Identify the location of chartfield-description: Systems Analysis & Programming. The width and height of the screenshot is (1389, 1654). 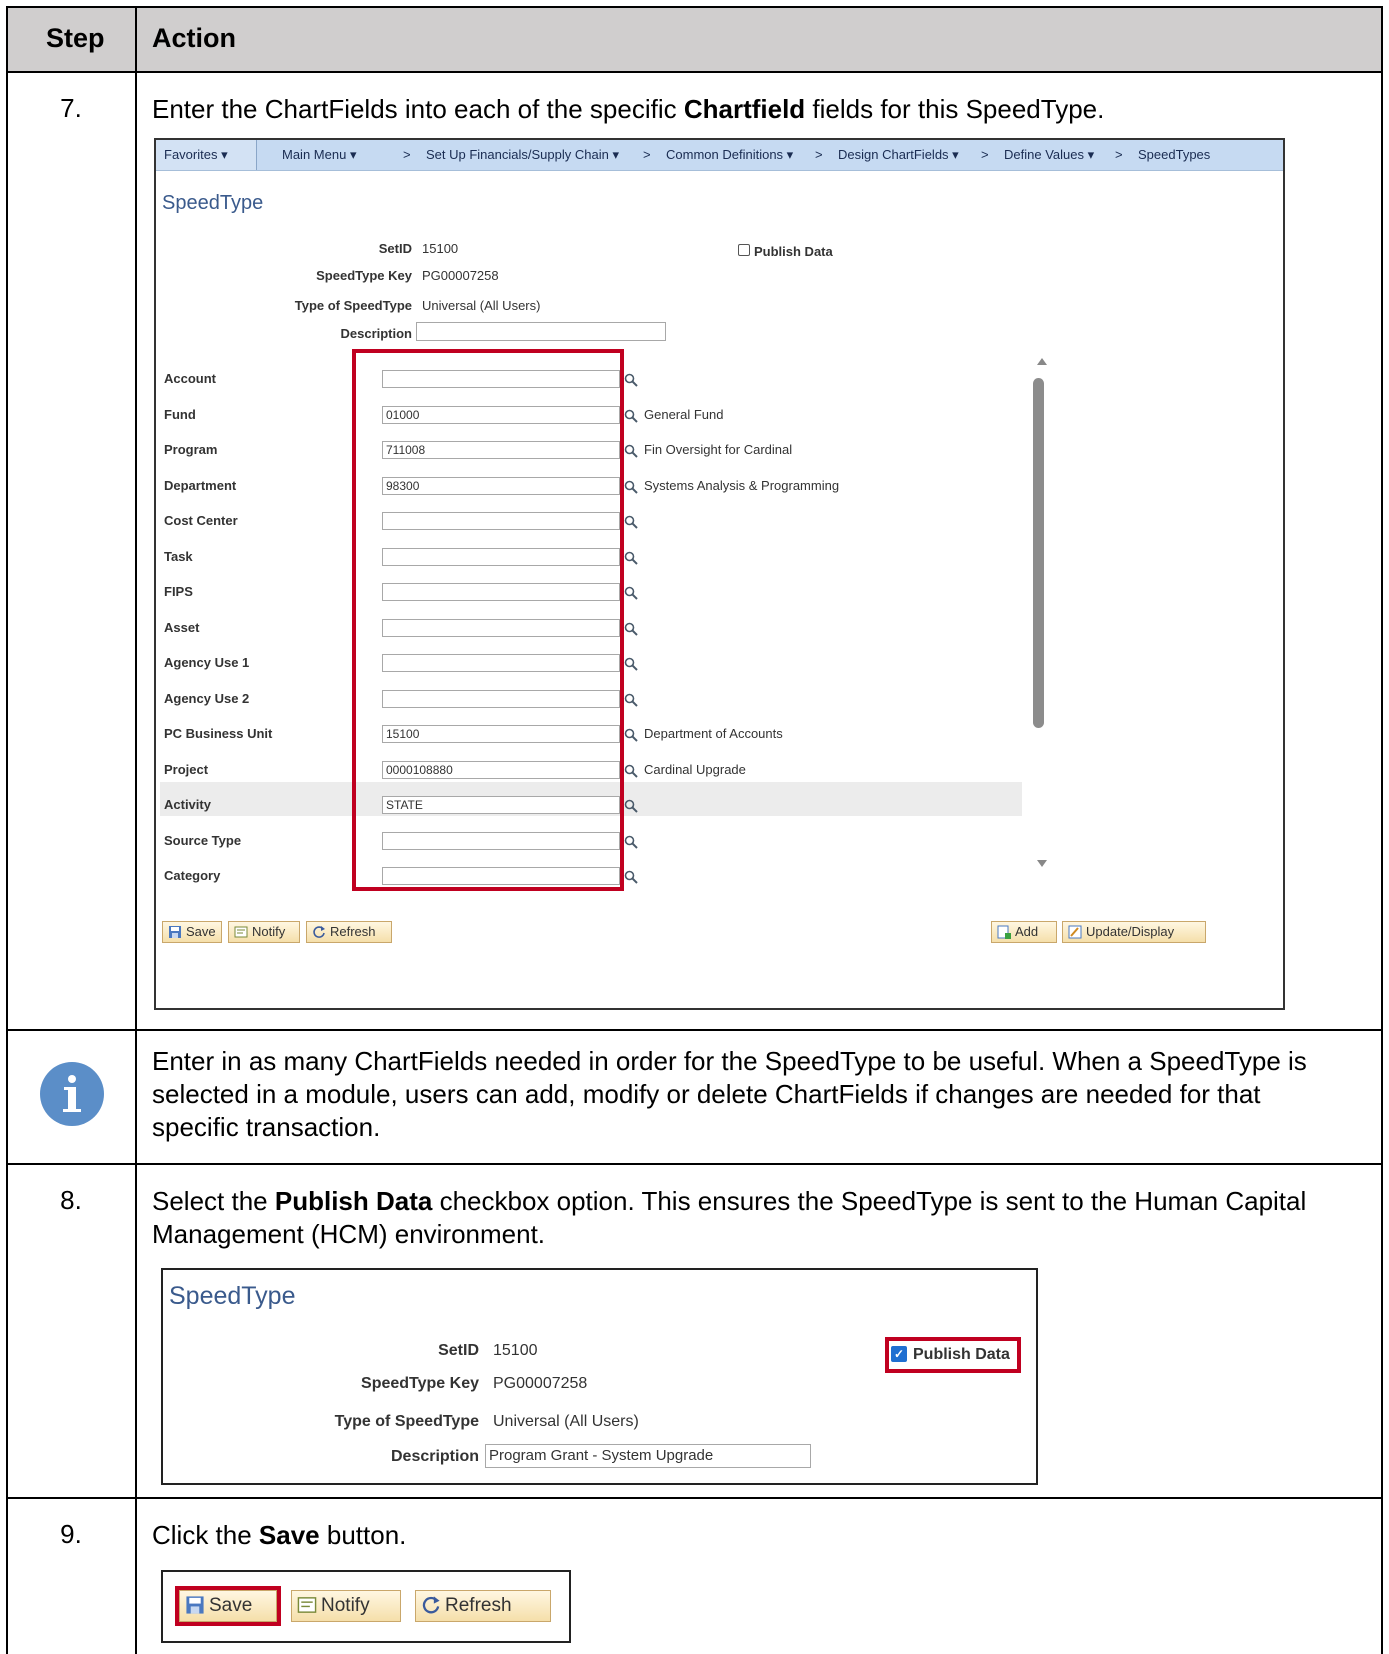
(742, 485).